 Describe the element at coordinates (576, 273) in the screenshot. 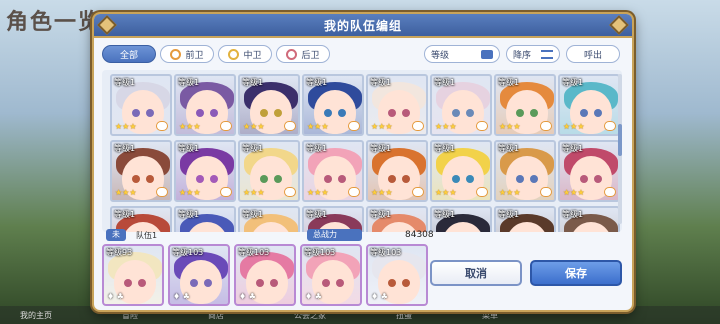

I see `save-button: 保存` at that location.